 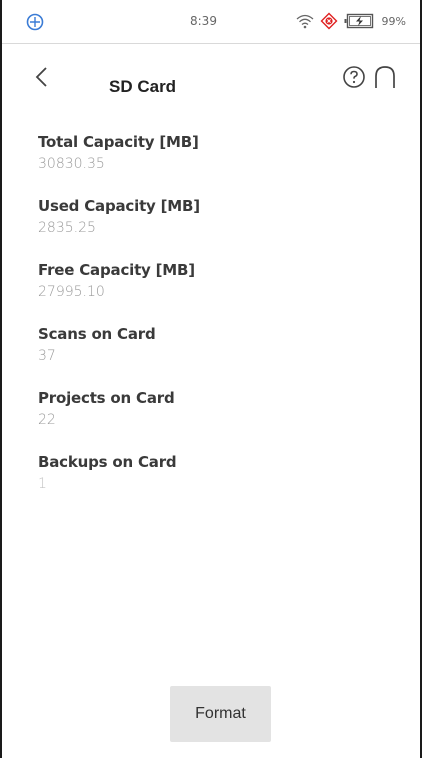 I want to click on info-label: Free Capacity [MB], so click(x=116, y=270).